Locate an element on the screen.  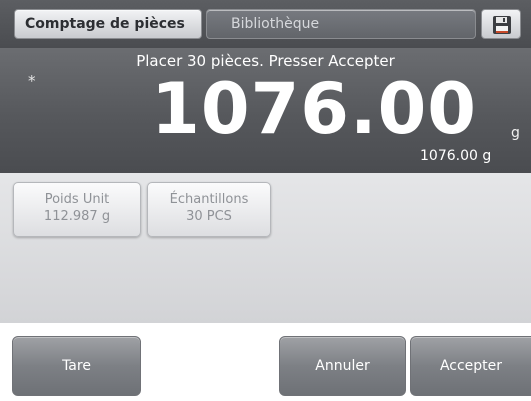
stability-marker: * is located at coordinates (32, 81).